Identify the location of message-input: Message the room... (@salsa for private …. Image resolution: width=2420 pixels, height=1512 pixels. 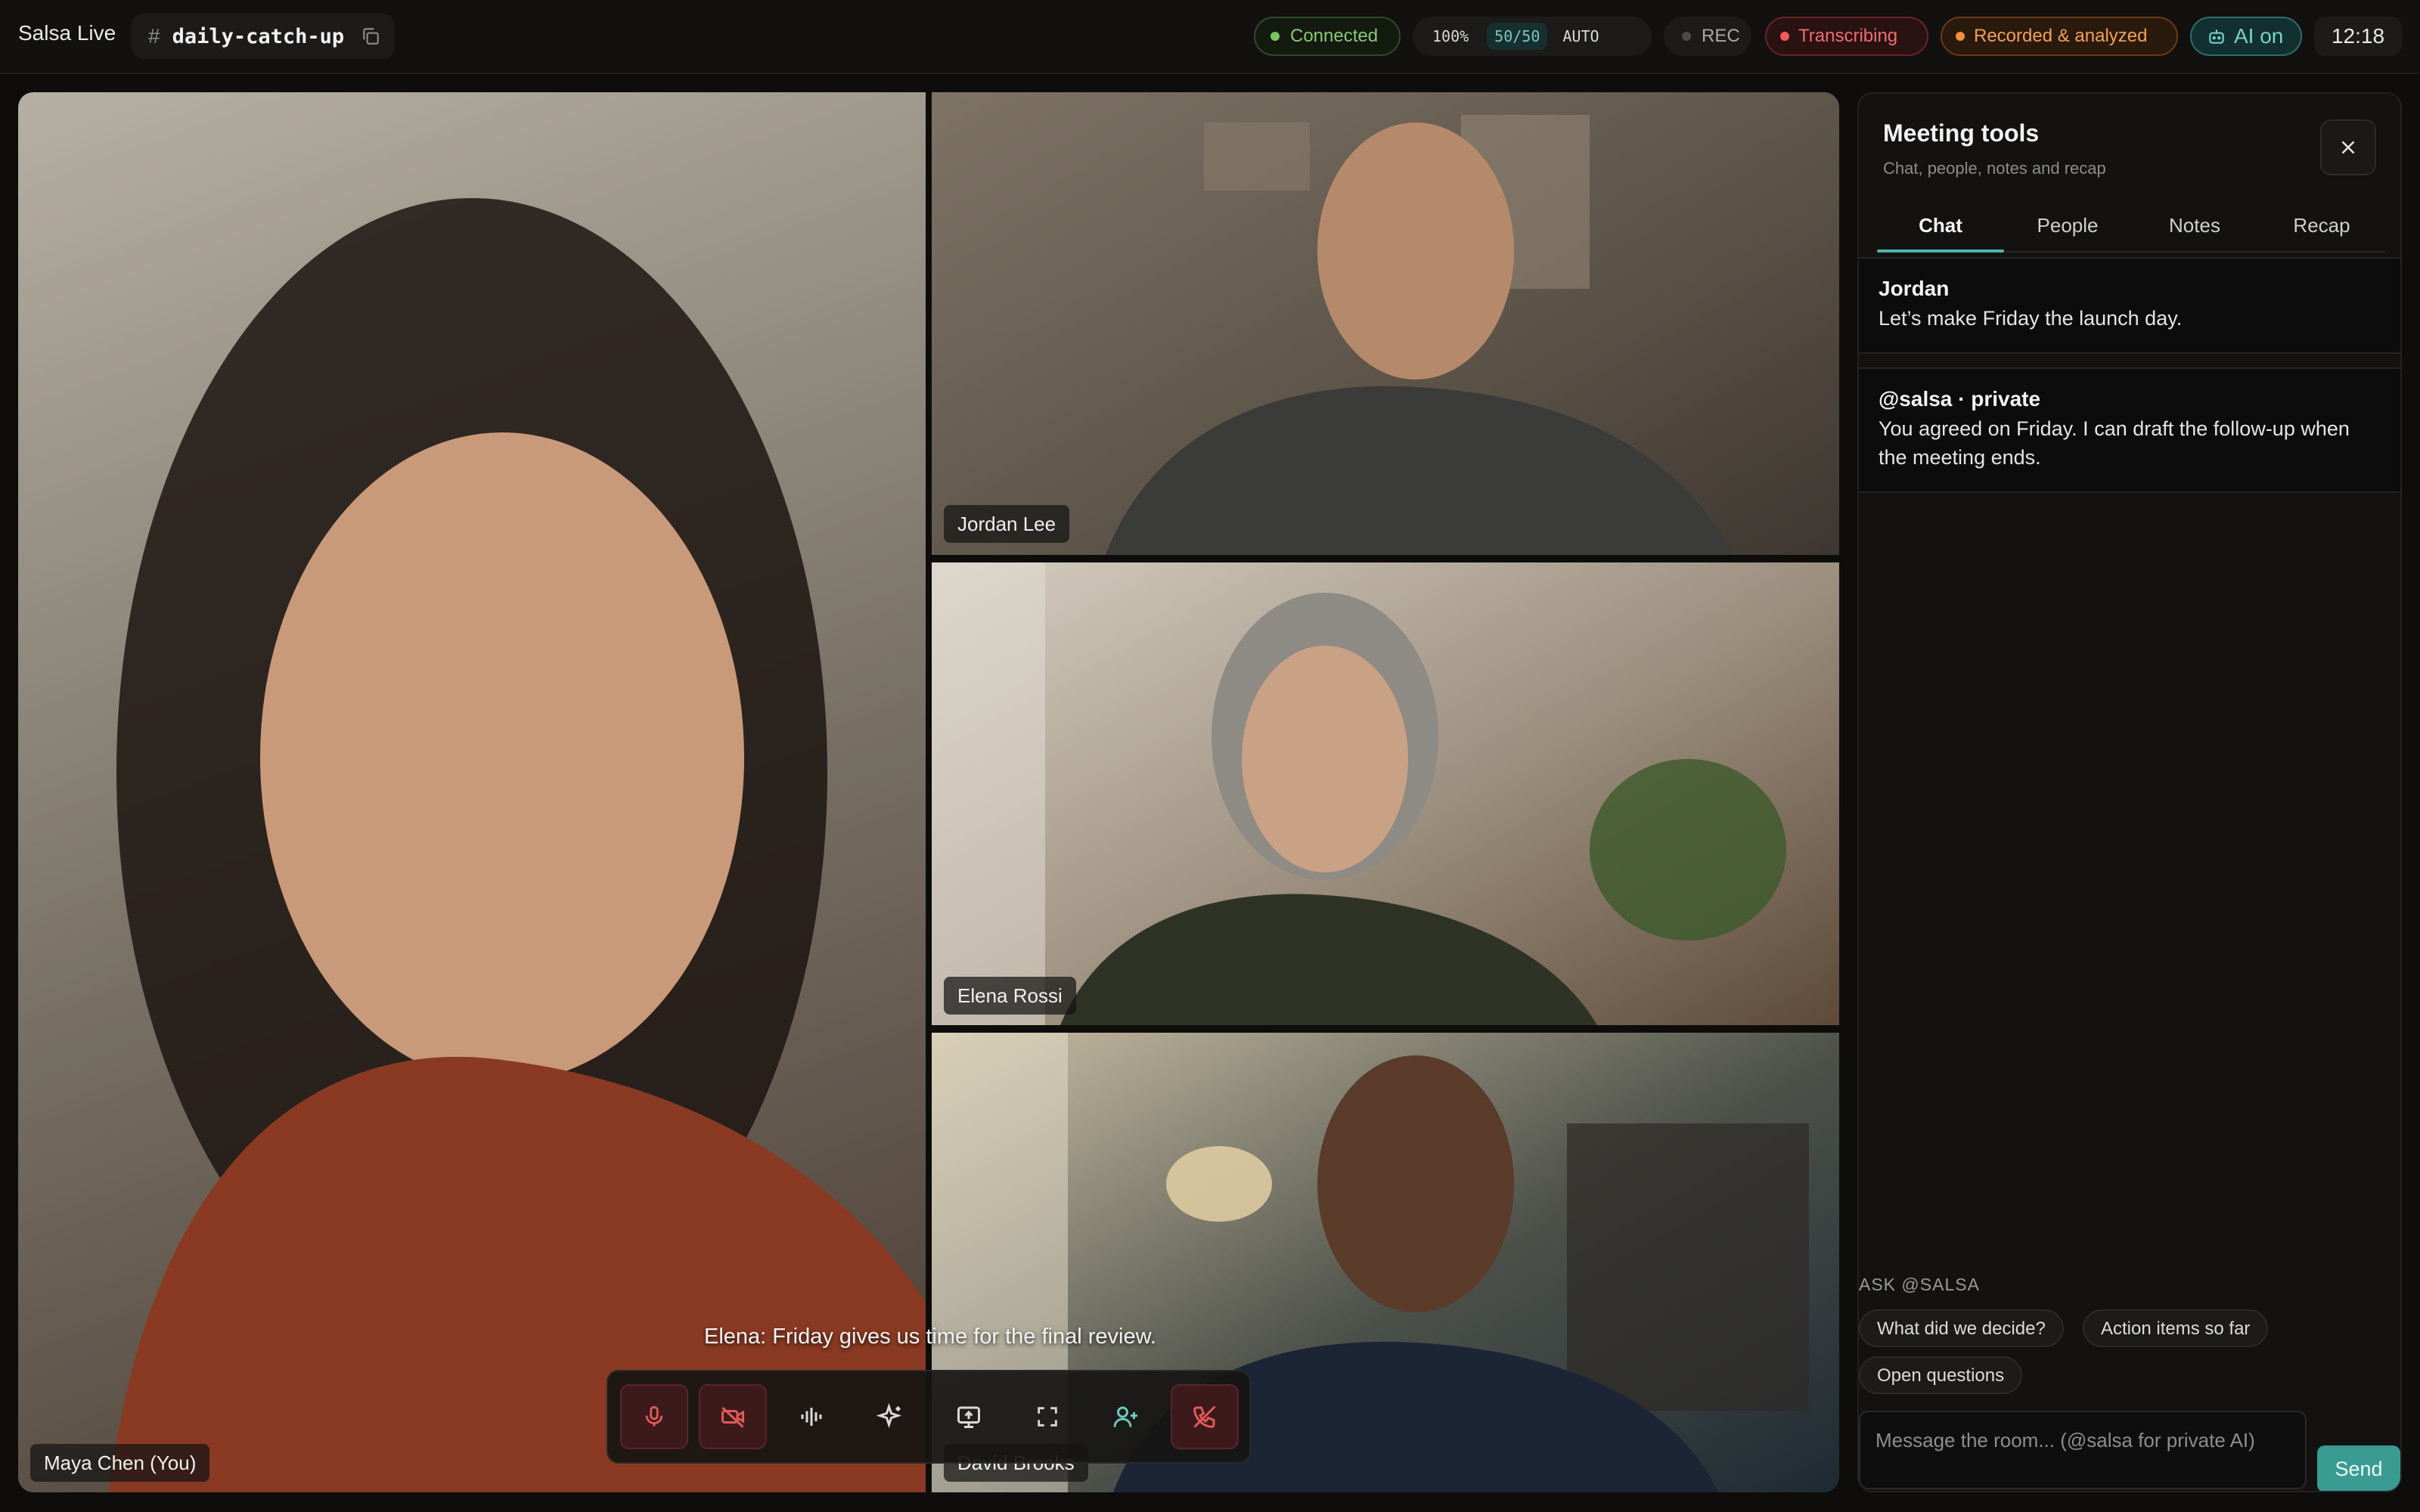
(2083, 1450).